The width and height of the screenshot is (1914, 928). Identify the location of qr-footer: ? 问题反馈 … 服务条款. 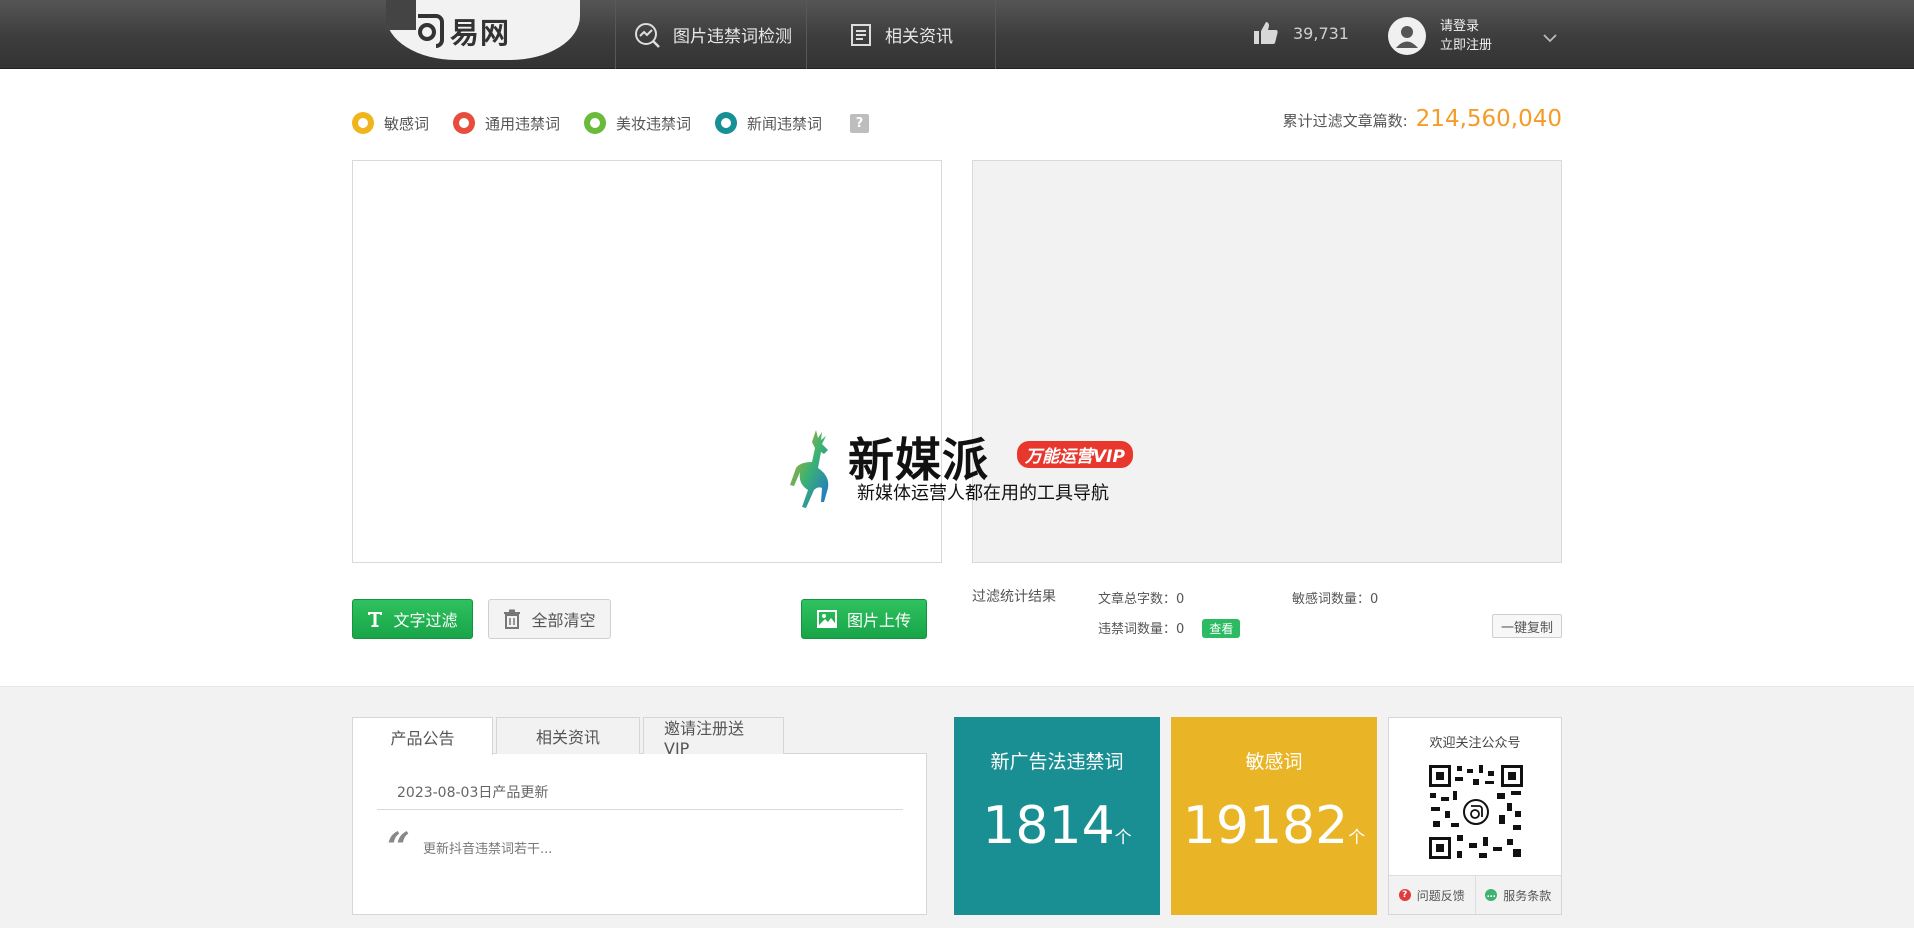
(1475, 894).